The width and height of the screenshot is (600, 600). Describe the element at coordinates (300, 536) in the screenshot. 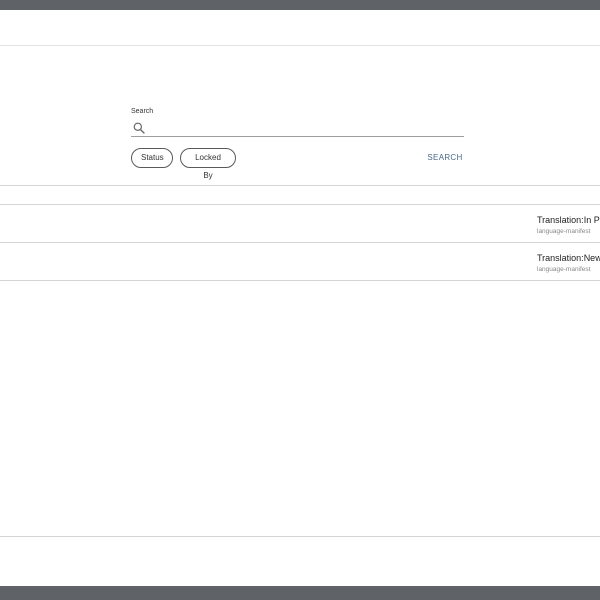

I see `bottom-divider` at that location.